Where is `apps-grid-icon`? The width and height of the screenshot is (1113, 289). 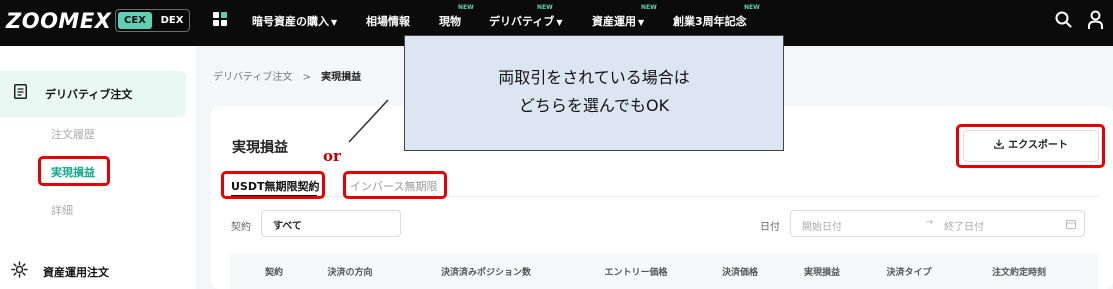
apps-grid-icon is located at coordinates (220, 19).